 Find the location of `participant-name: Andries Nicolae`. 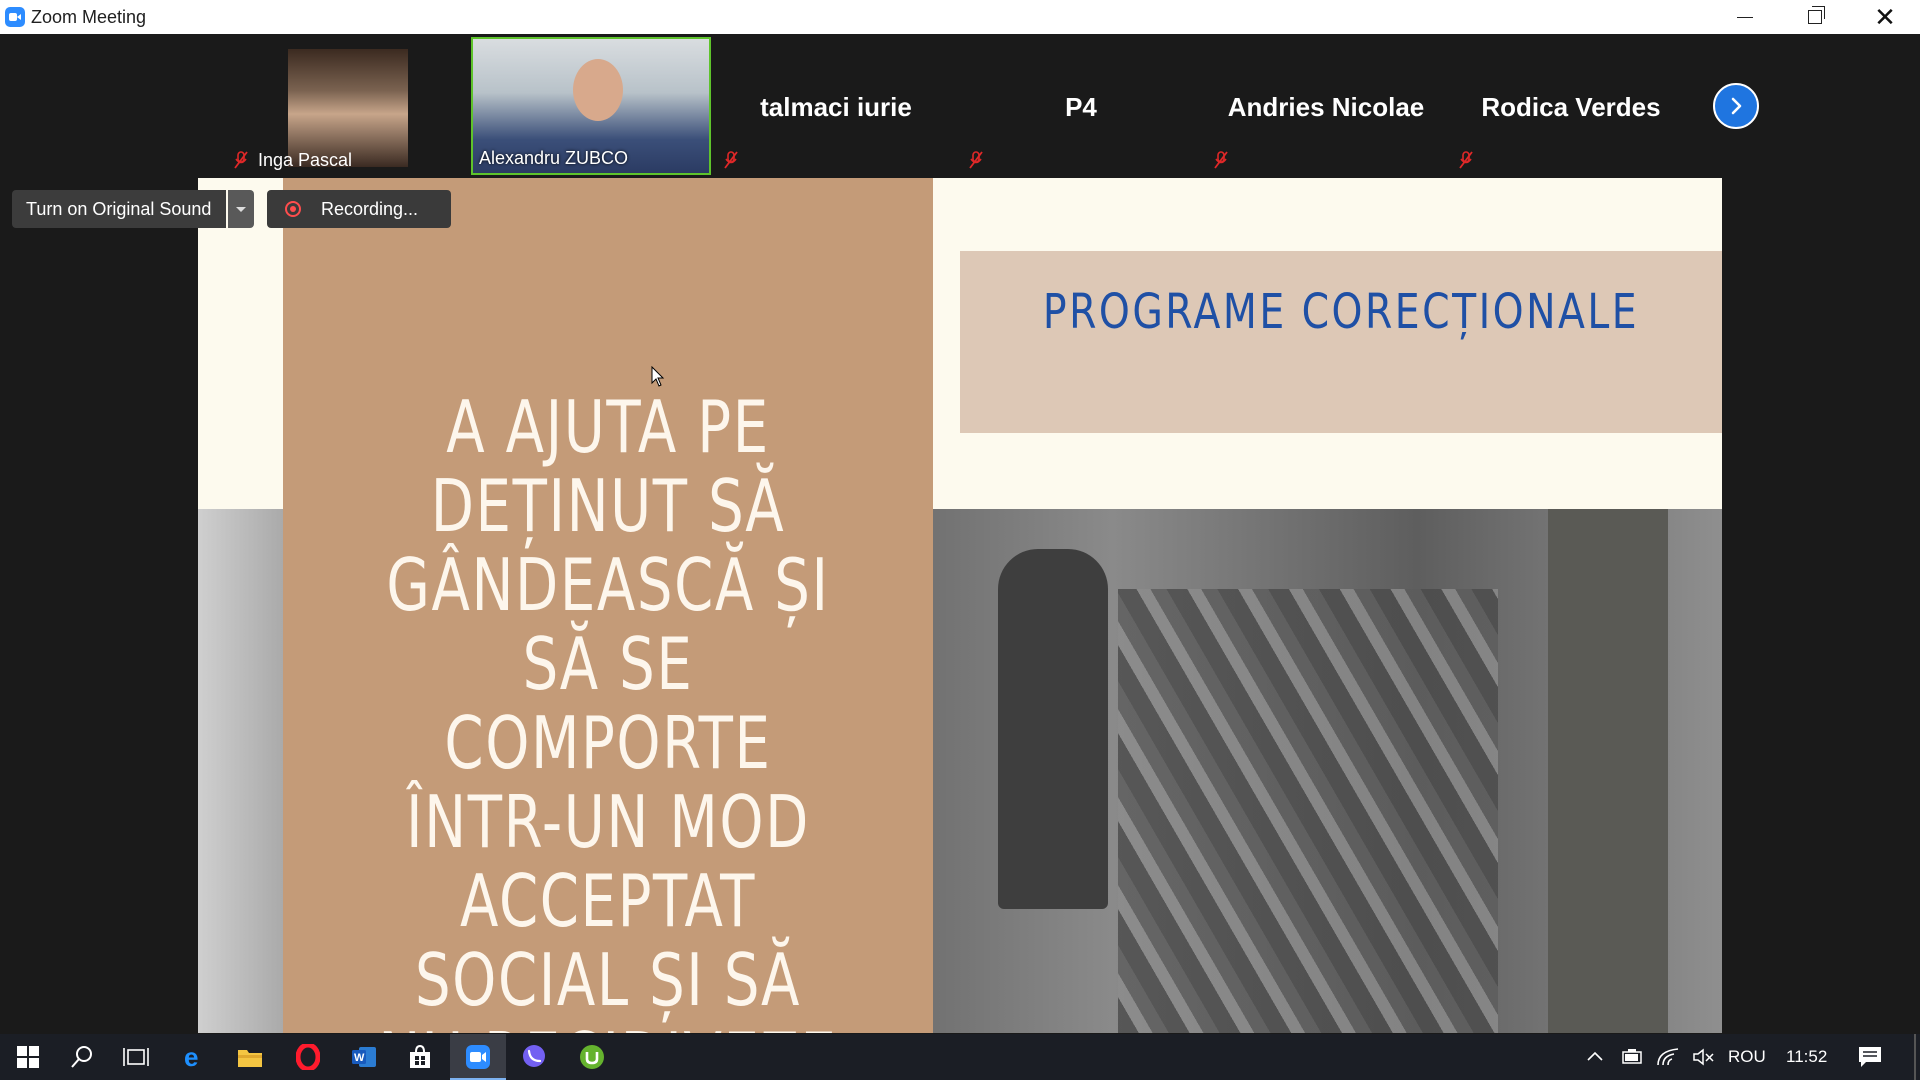

participant-name: Andries Nicolae is located at coordinates (1326, 107).